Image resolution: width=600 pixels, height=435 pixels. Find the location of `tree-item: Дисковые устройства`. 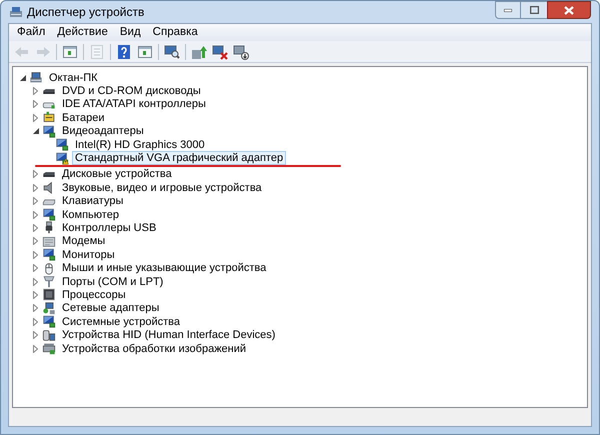

tree-item: Дисковые устройства is located at coordinates (117, 174).